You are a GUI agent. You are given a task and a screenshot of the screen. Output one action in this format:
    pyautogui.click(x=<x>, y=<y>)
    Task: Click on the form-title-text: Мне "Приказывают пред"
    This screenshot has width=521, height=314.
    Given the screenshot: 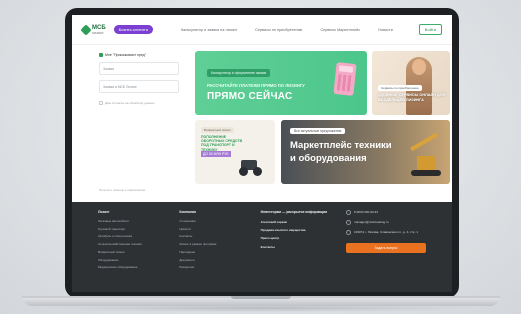 What is the action you would take?
    pyautogui.click(x=125, y=55)
    